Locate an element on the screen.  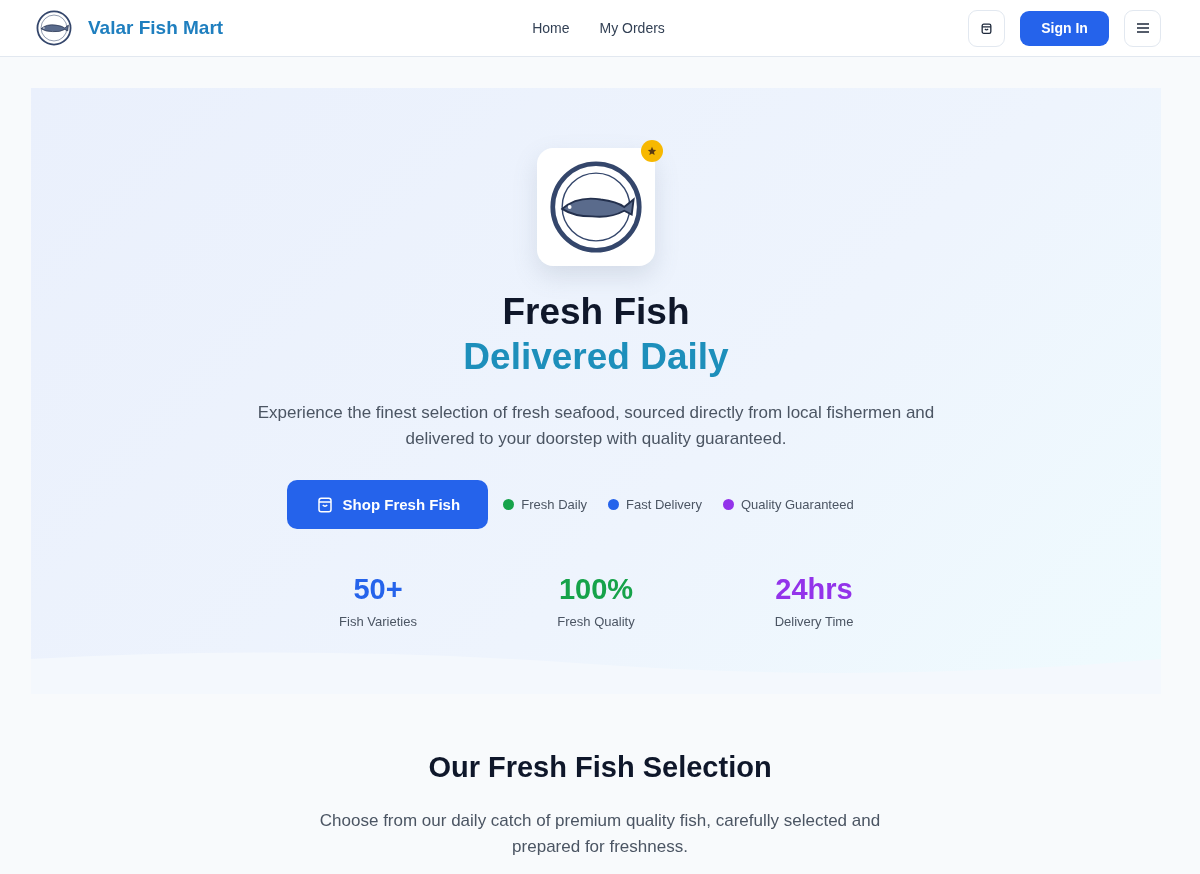
stat-value: 50+ is located at coordinates (378, 589).